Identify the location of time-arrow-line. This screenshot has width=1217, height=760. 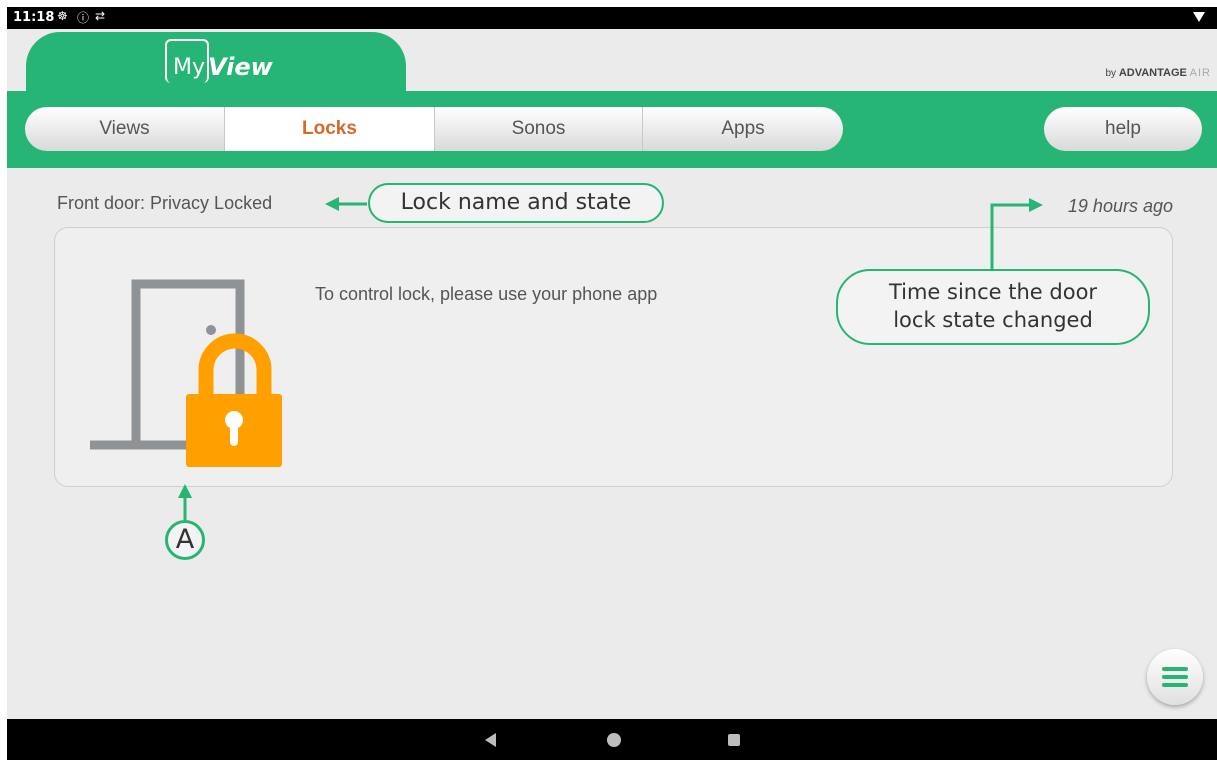
(1011, 236).